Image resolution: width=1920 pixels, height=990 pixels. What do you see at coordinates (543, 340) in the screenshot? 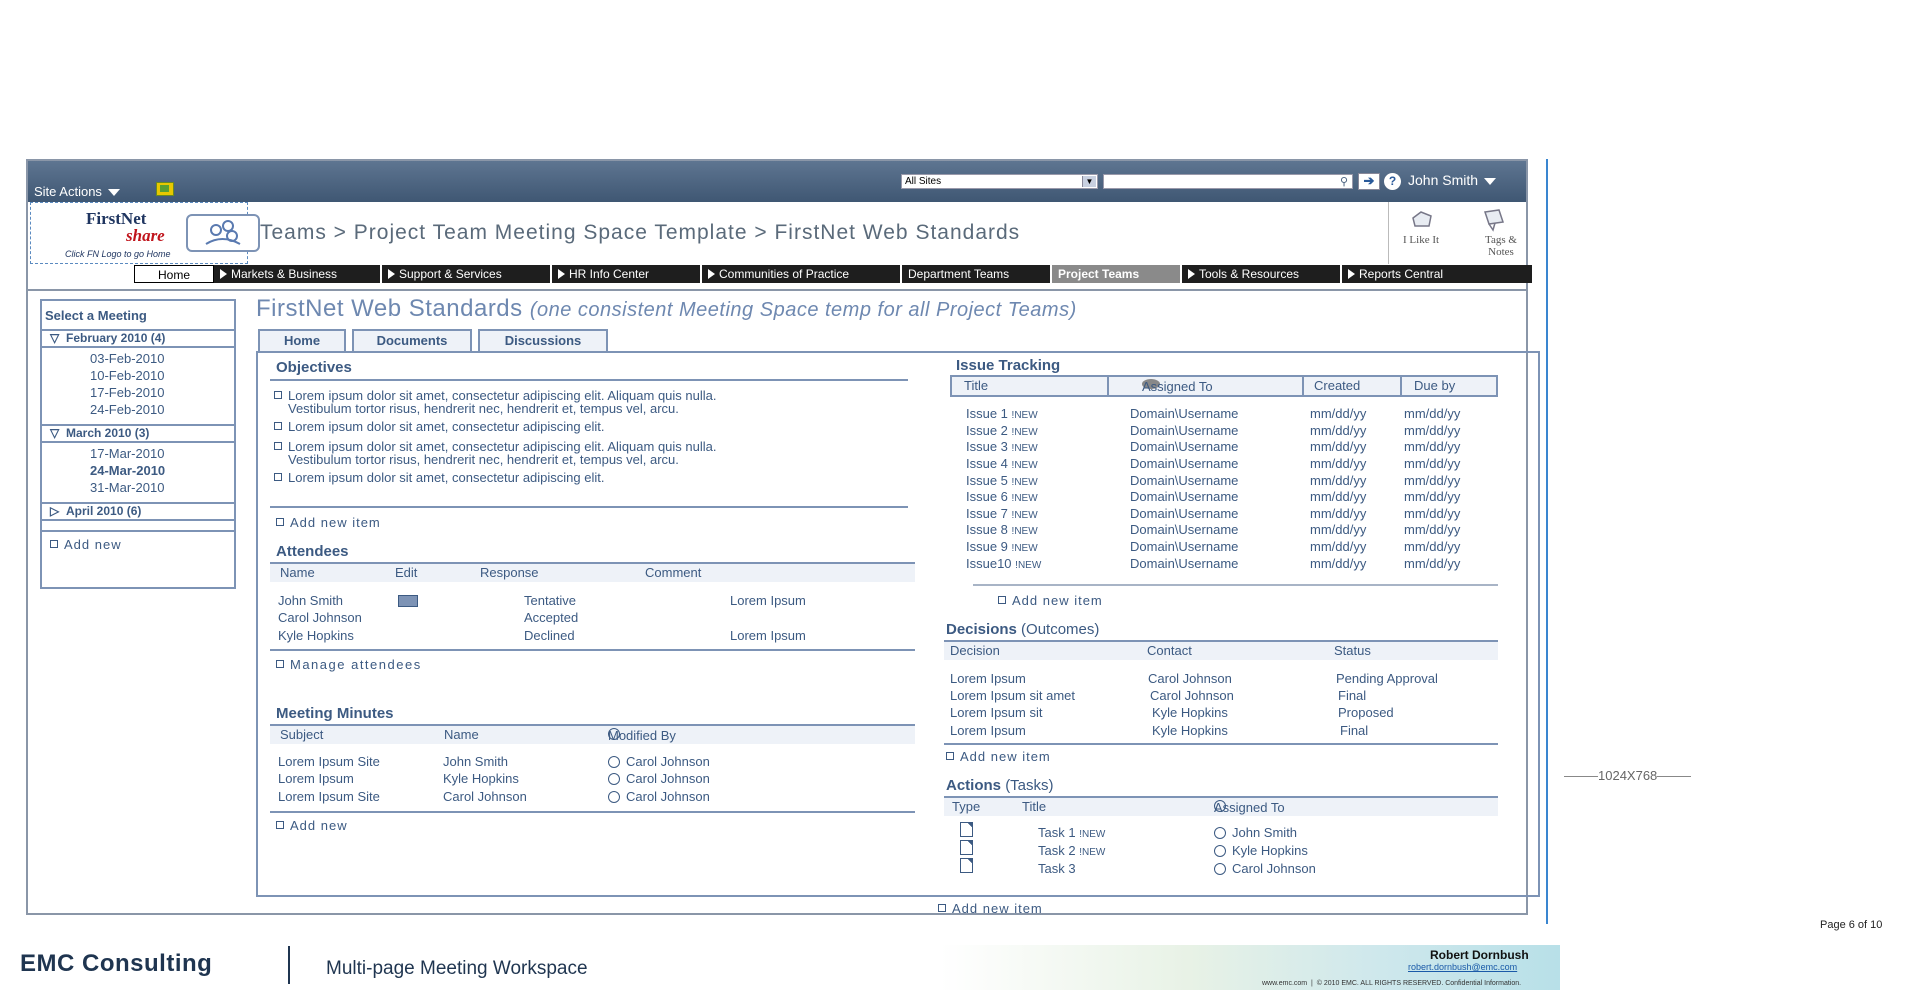
I see `tab-discussions: Discussions` at bounding box center [543, 340].